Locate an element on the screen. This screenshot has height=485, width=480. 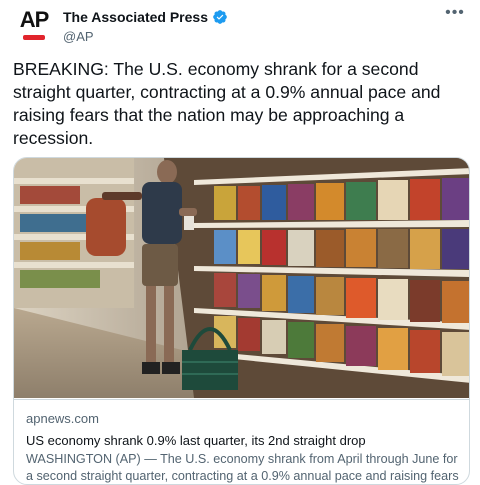
card-domain: apnews.com is located at coordinates (62, 418).